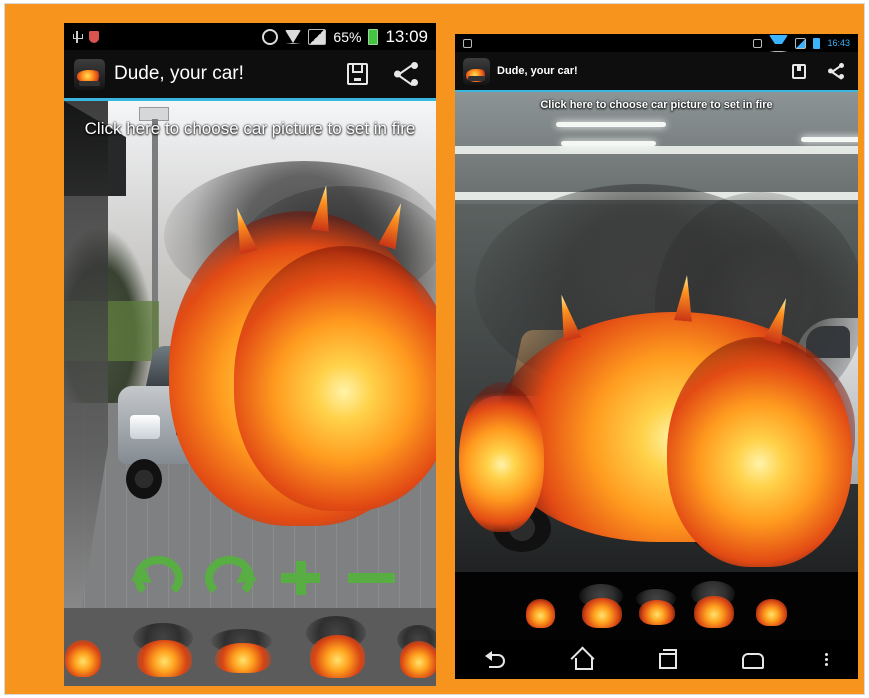  What do you see at coordinates (371, 578) in the screenshot?
I see `minus-icon` at bounding box center [371, 578].